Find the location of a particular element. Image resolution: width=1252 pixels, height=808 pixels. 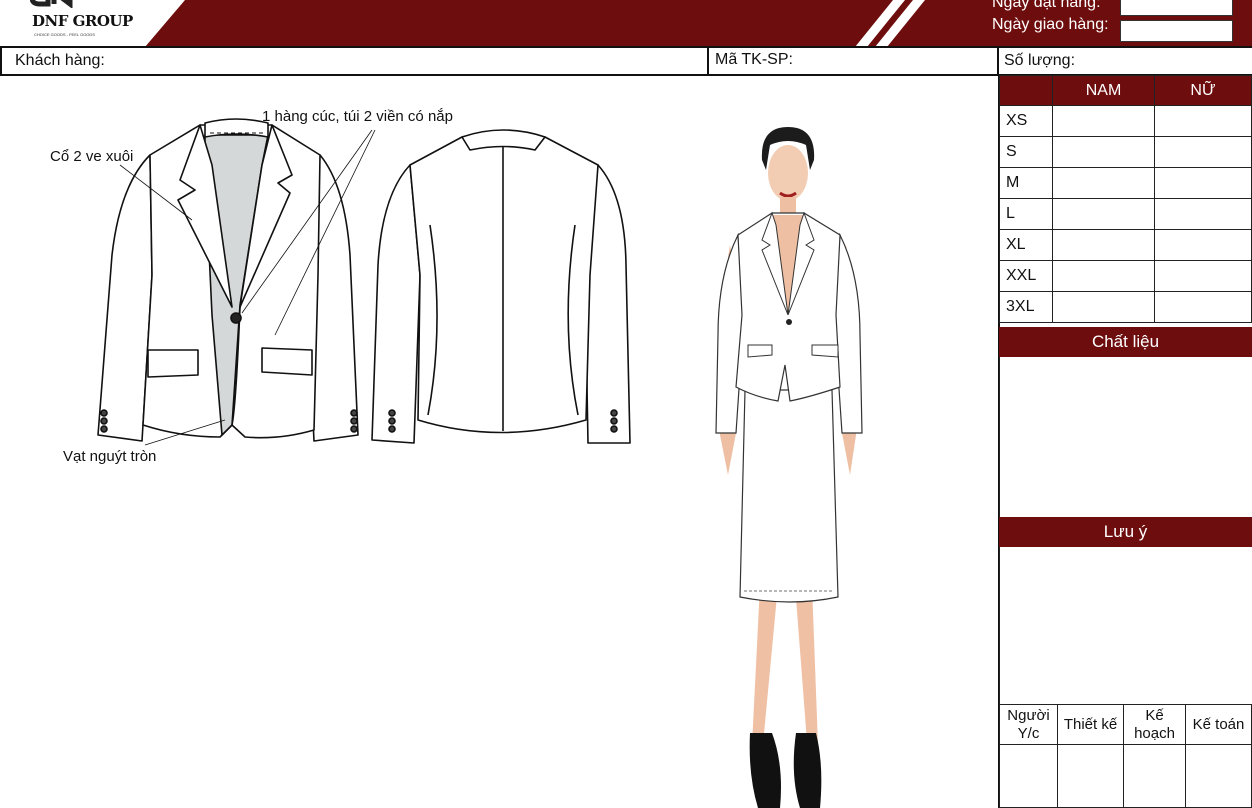

notes-header: Lưu ý is located at coordinates (1125, 532).